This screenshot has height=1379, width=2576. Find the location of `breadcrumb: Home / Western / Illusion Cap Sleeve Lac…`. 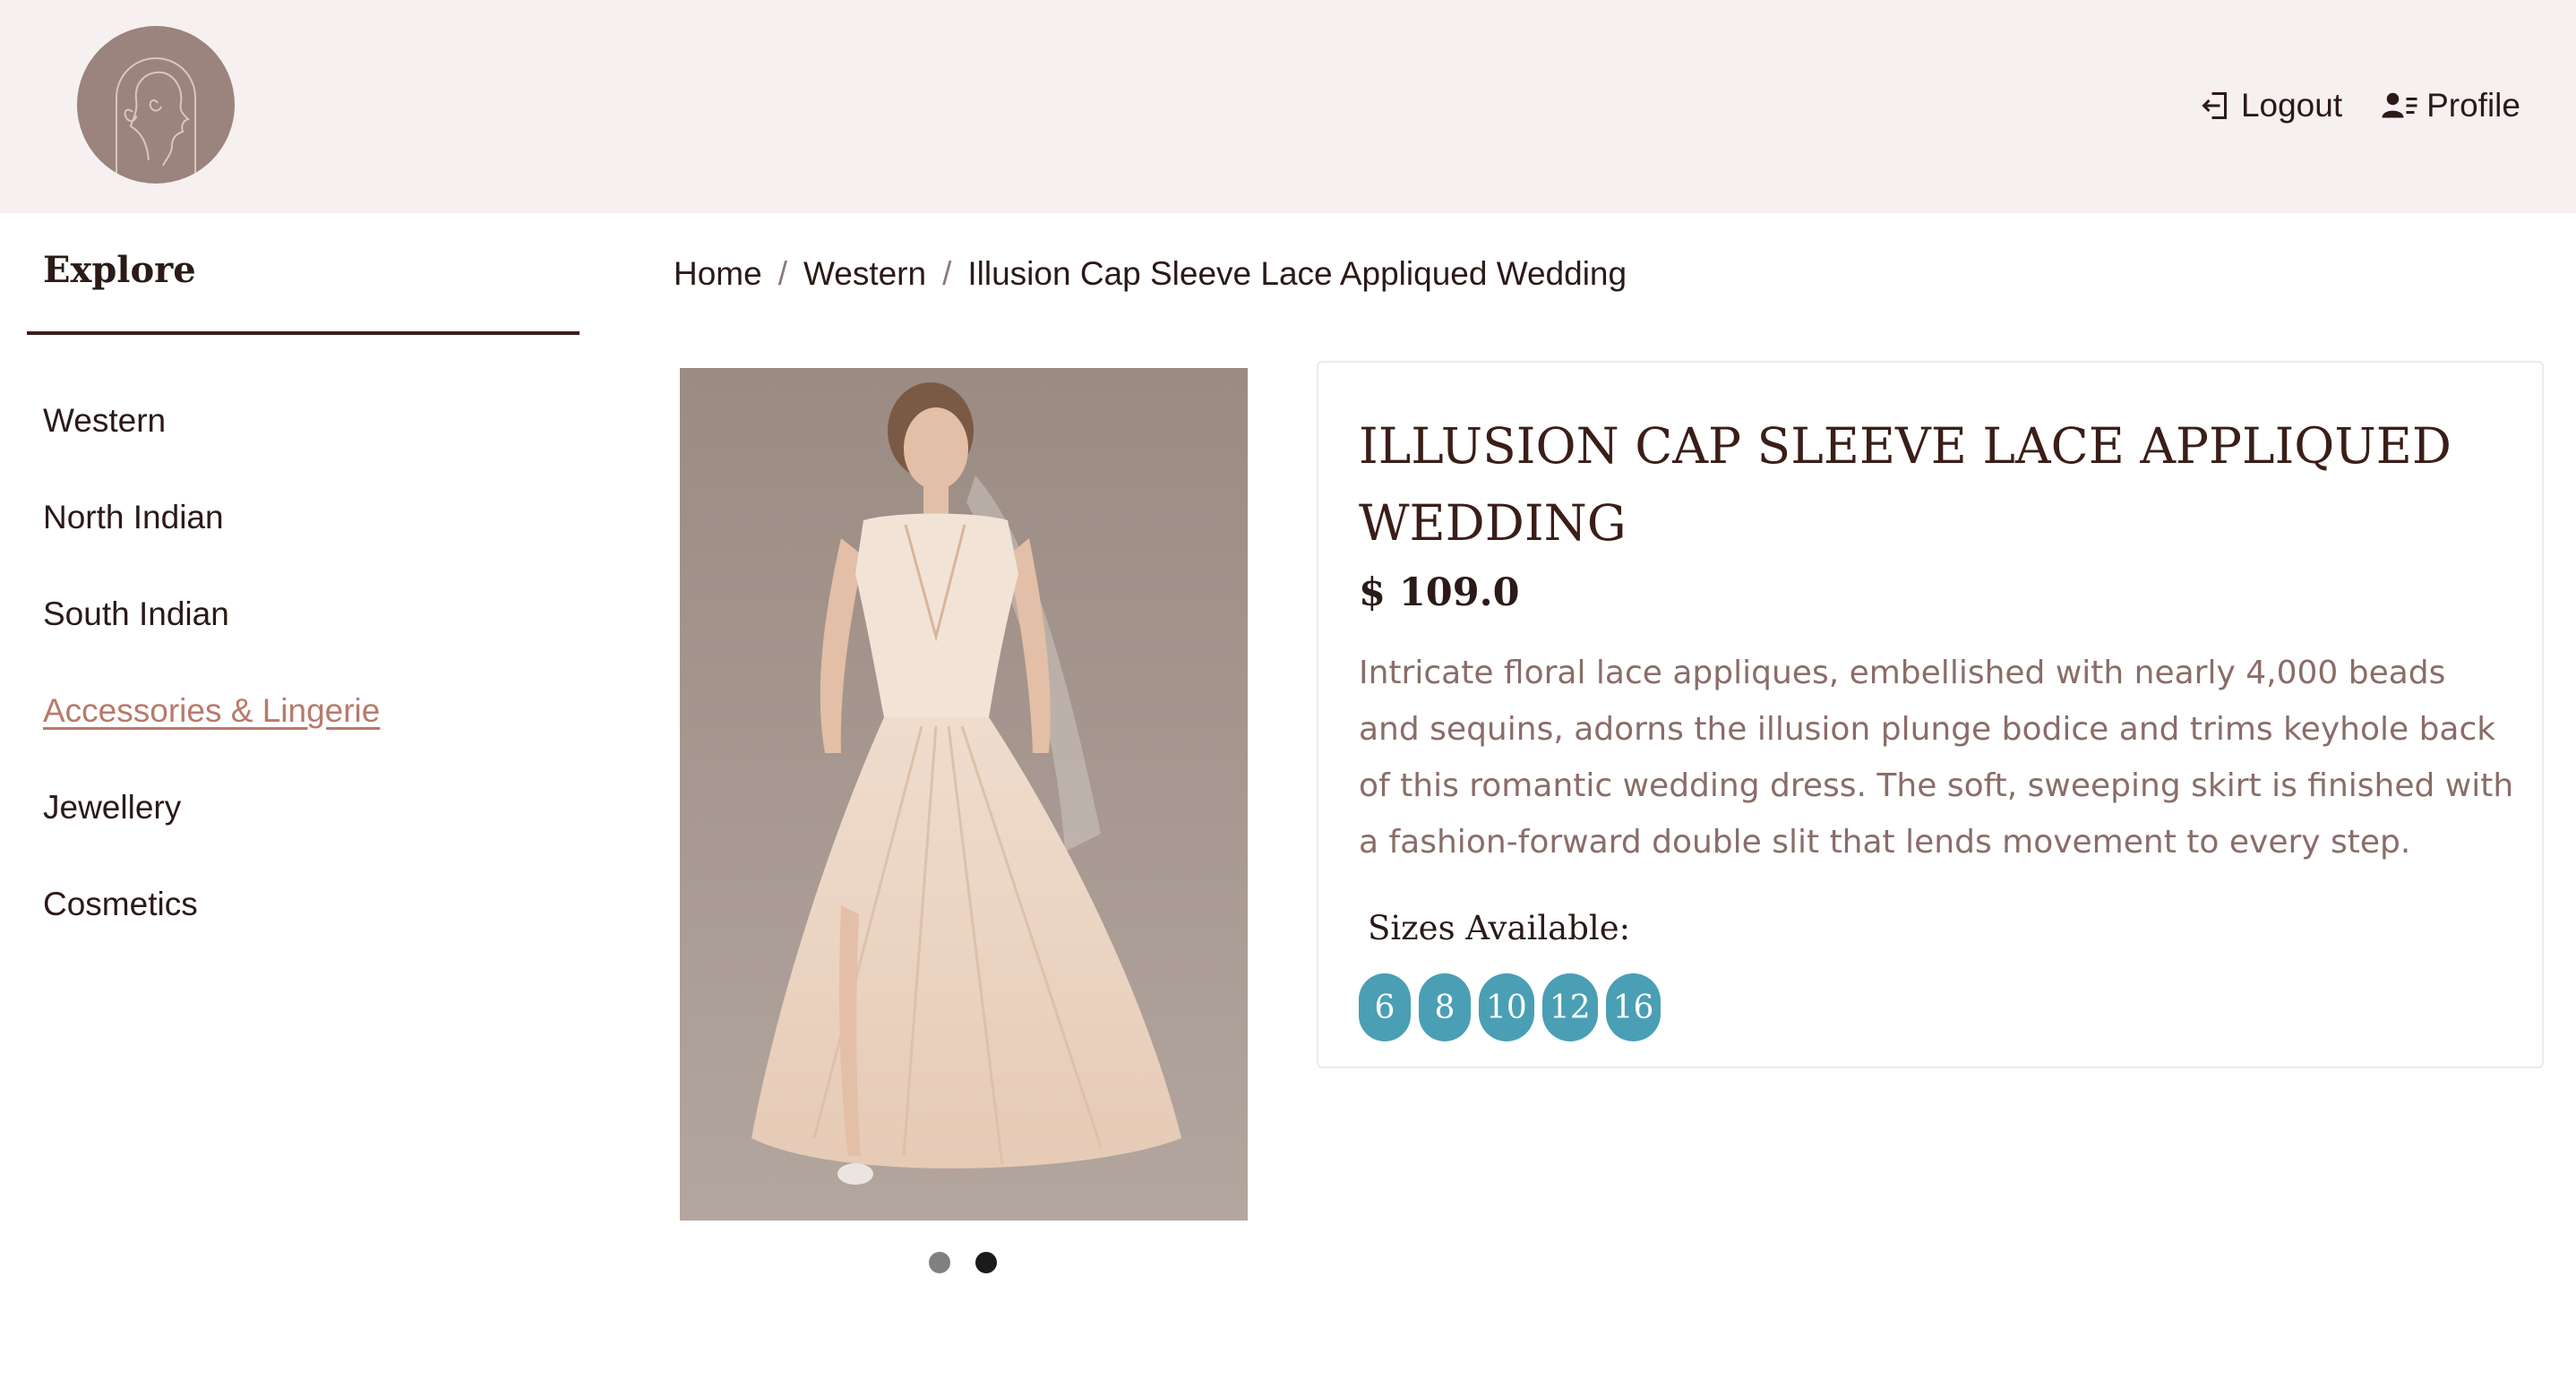

breadcrumb: Home / Western / Illusion Cap Sleeve Lac… is located at coordinates (1150, 274).